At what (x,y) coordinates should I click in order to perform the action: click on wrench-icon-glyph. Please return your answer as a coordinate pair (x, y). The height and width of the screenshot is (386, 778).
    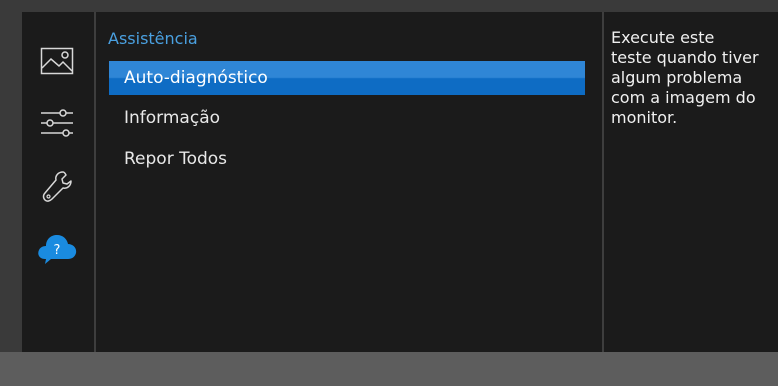
    Looking at the image, I should click on (57, 186).